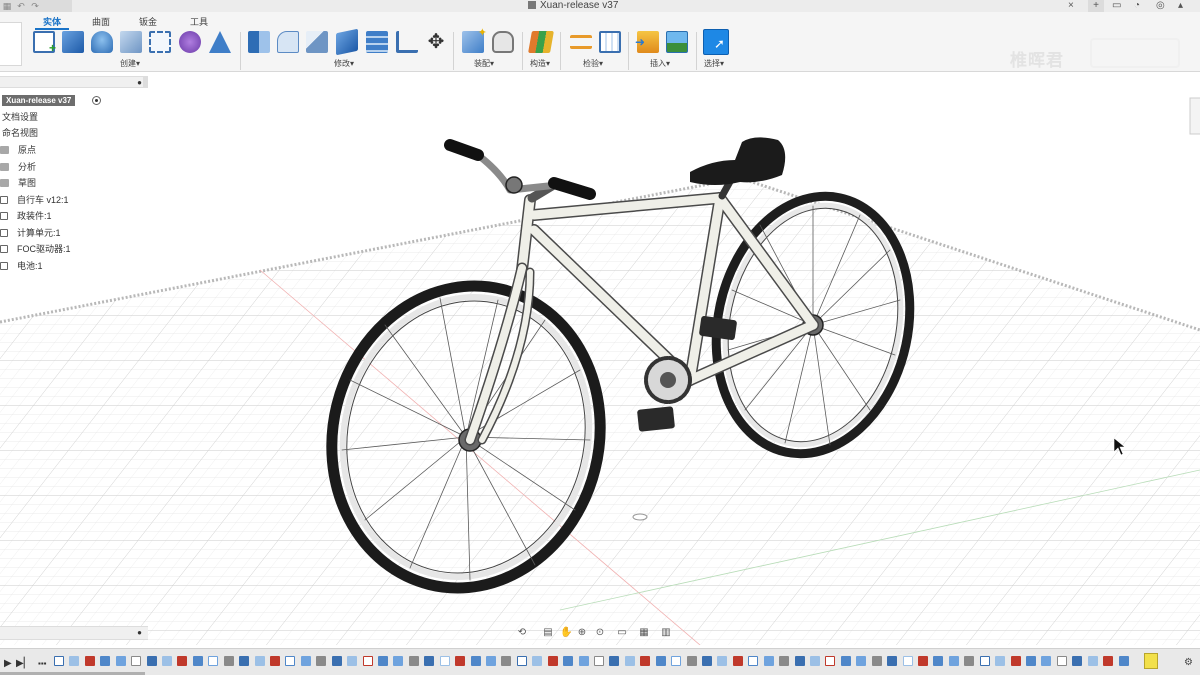 This screenshot has height=675, width=1200. I want to click on insert-derive-icon: ➜, so click(647, 42).